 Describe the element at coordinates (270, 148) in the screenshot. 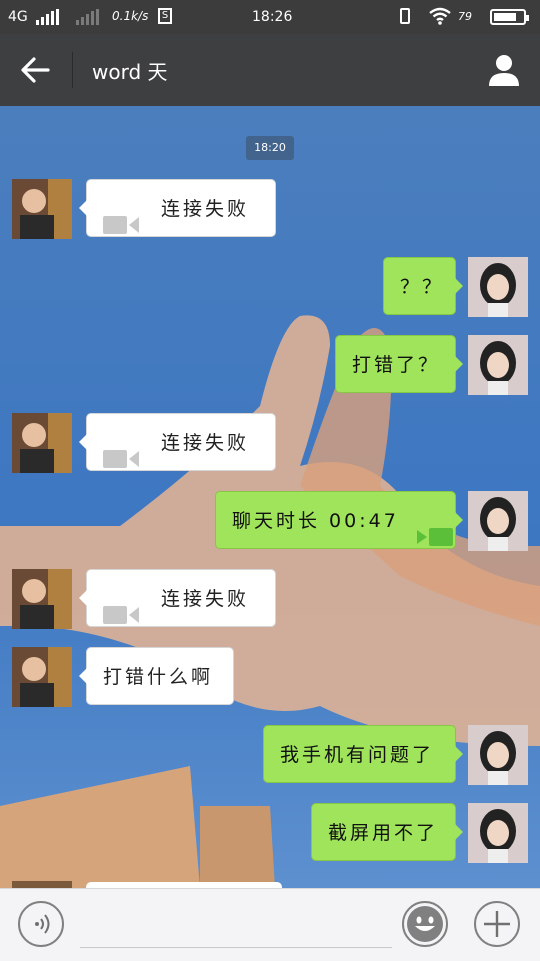

I see `chat-timestamp: 18:20` at that location.